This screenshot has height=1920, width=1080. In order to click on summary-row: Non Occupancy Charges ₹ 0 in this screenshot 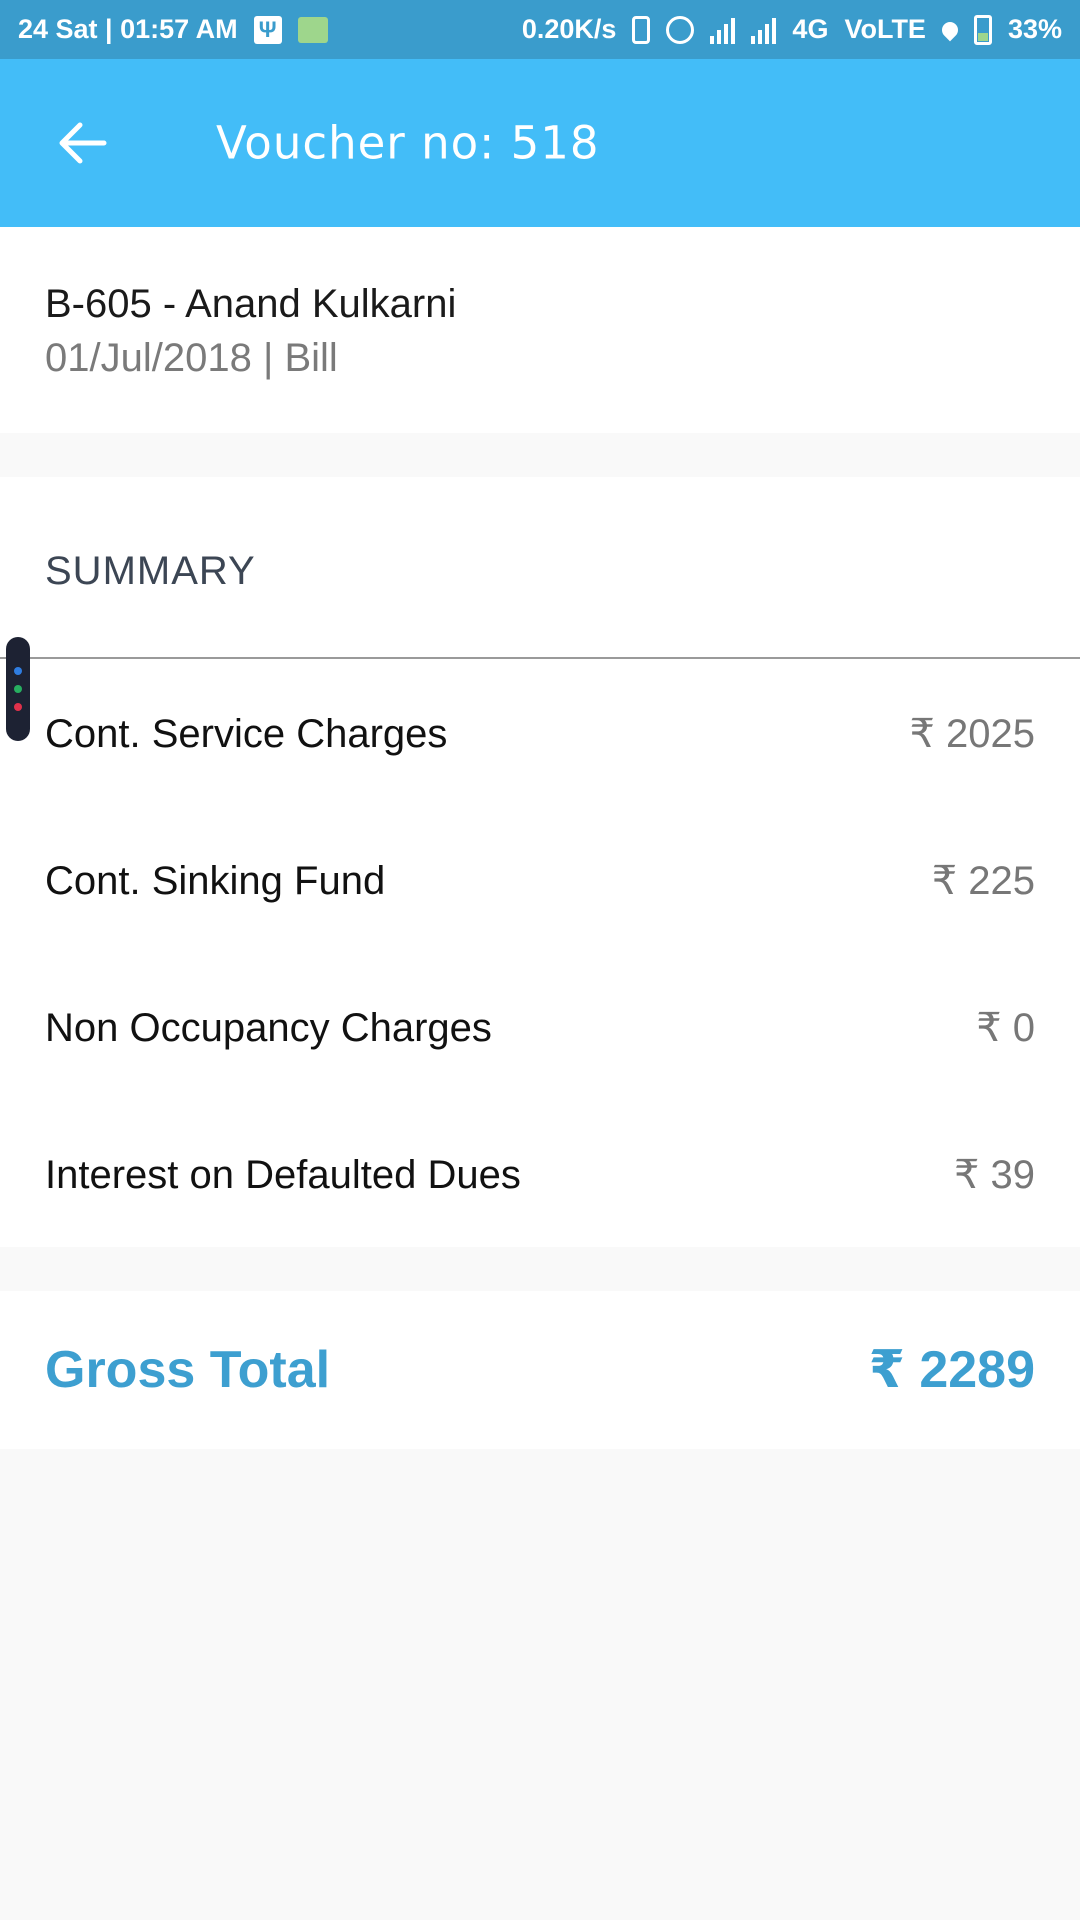, I will do `click(540, 1028)`.